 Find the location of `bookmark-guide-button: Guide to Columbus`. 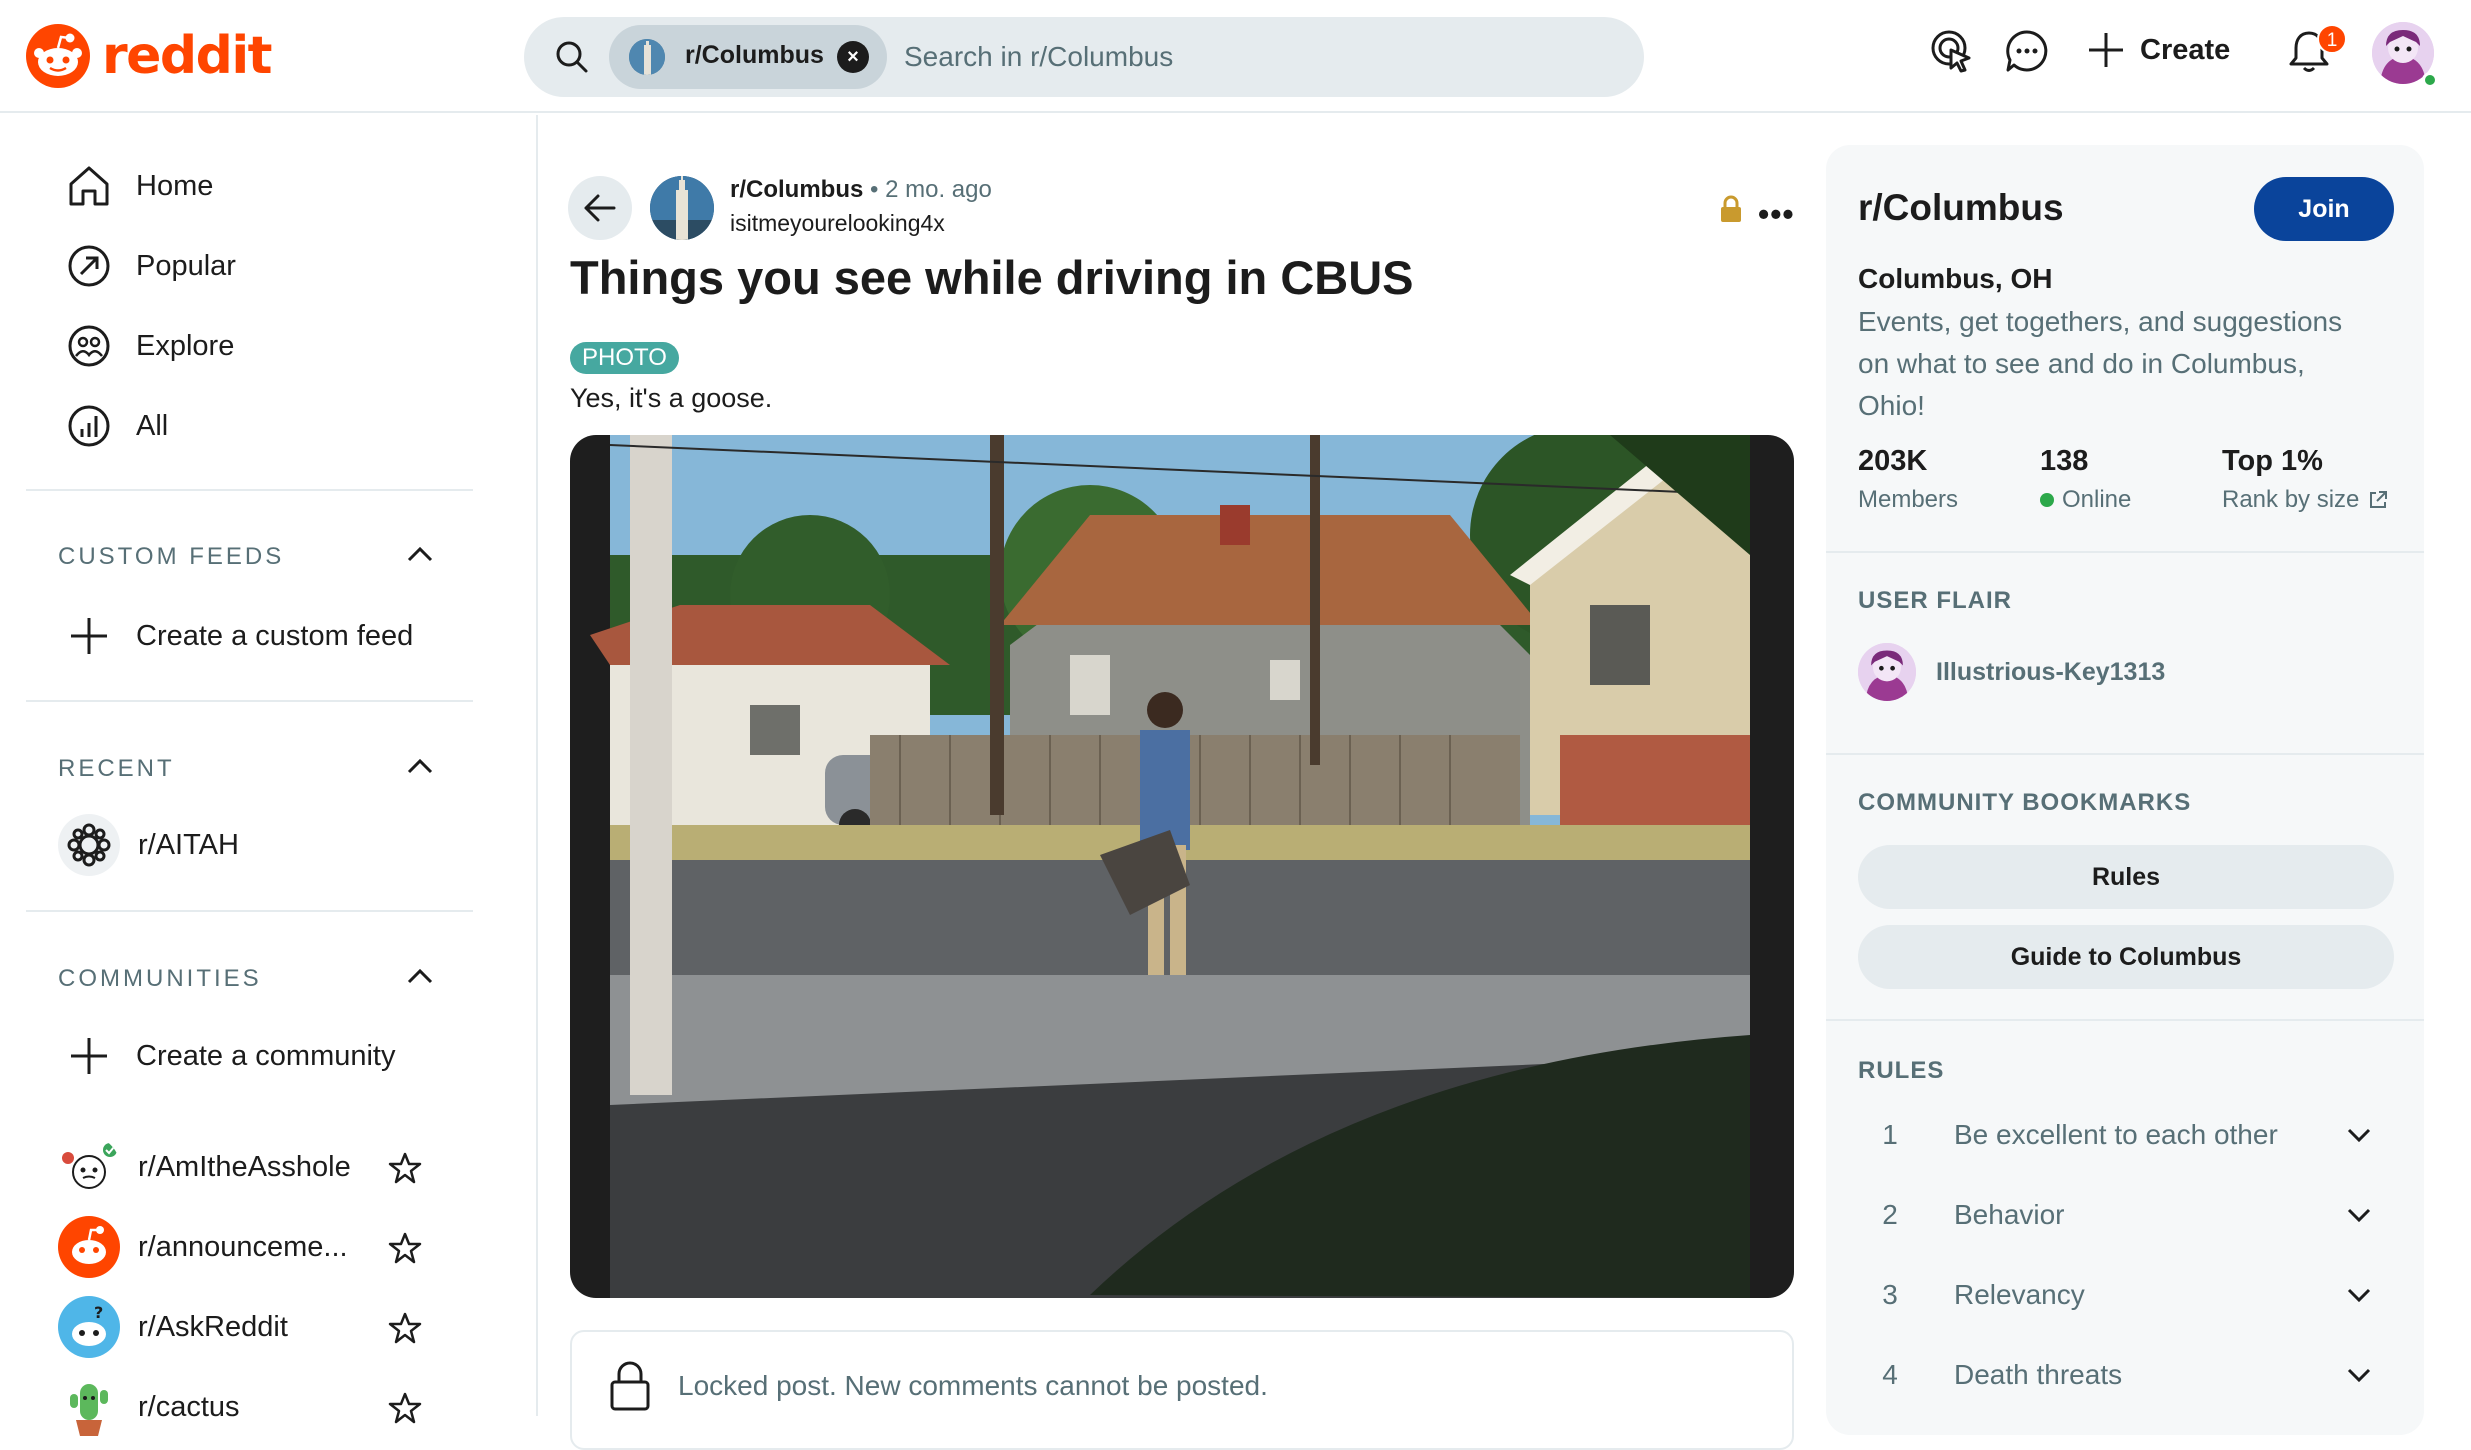

bookmark-guide-button: Guide to Columbus is located at coordinates (2126, 957).